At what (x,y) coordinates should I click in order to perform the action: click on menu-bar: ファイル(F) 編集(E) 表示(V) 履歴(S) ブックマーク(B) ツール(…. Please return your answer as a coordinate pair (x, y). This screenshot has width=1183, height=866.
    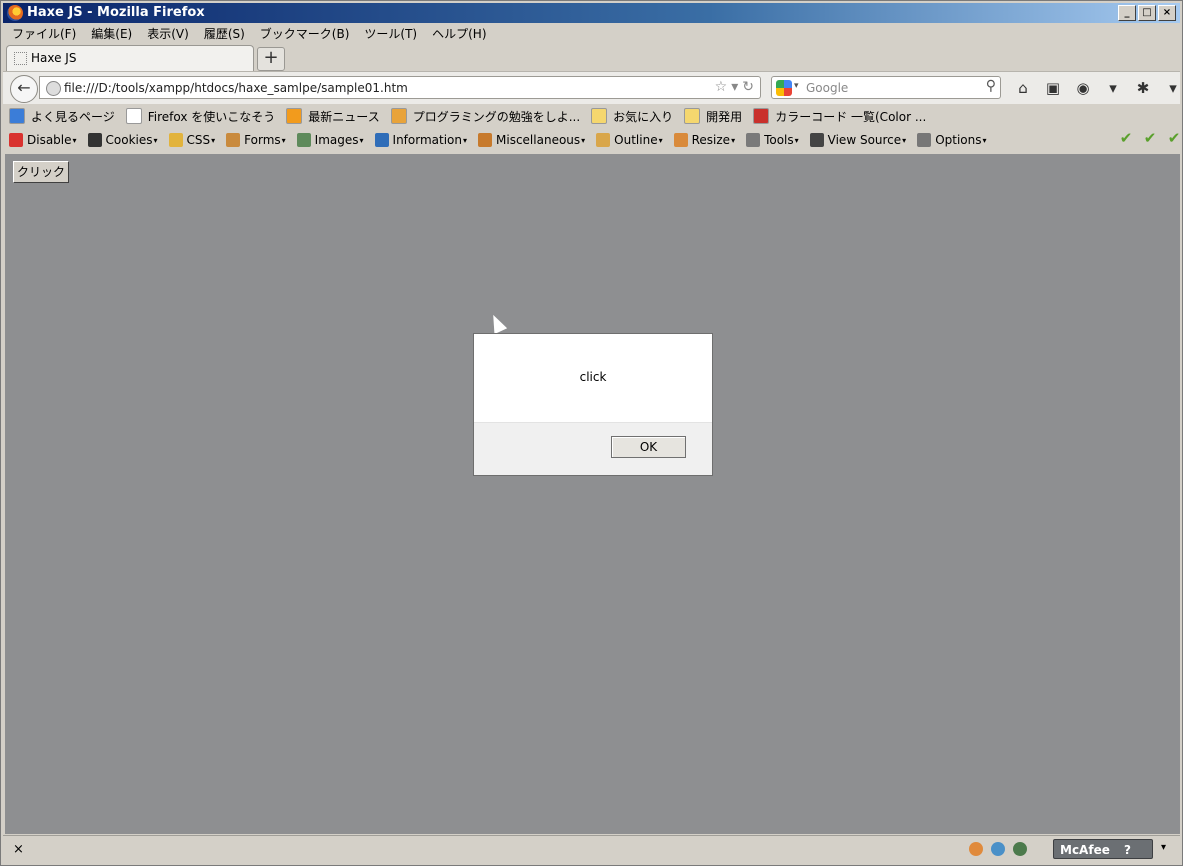
    Looking at the image, I should click on (250, 32).